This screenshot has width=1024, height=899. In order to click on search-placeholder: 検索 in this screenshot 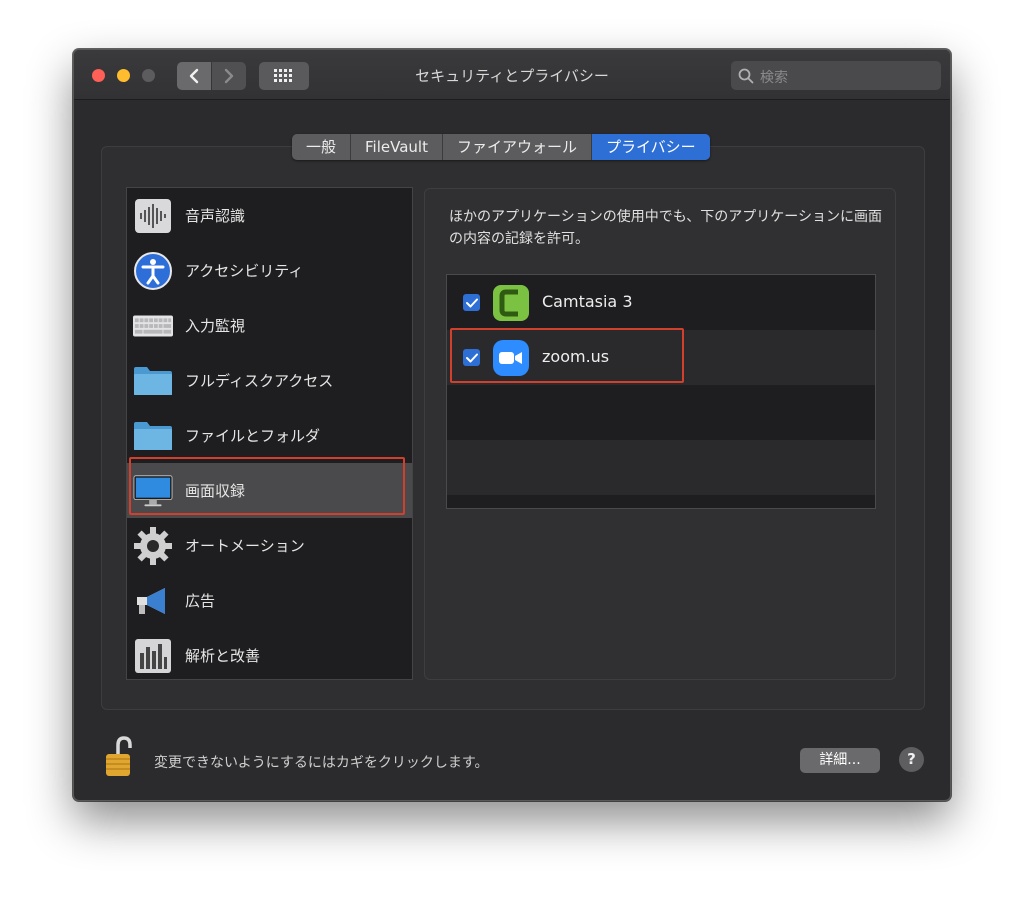, I will do `click(774, 78)`.